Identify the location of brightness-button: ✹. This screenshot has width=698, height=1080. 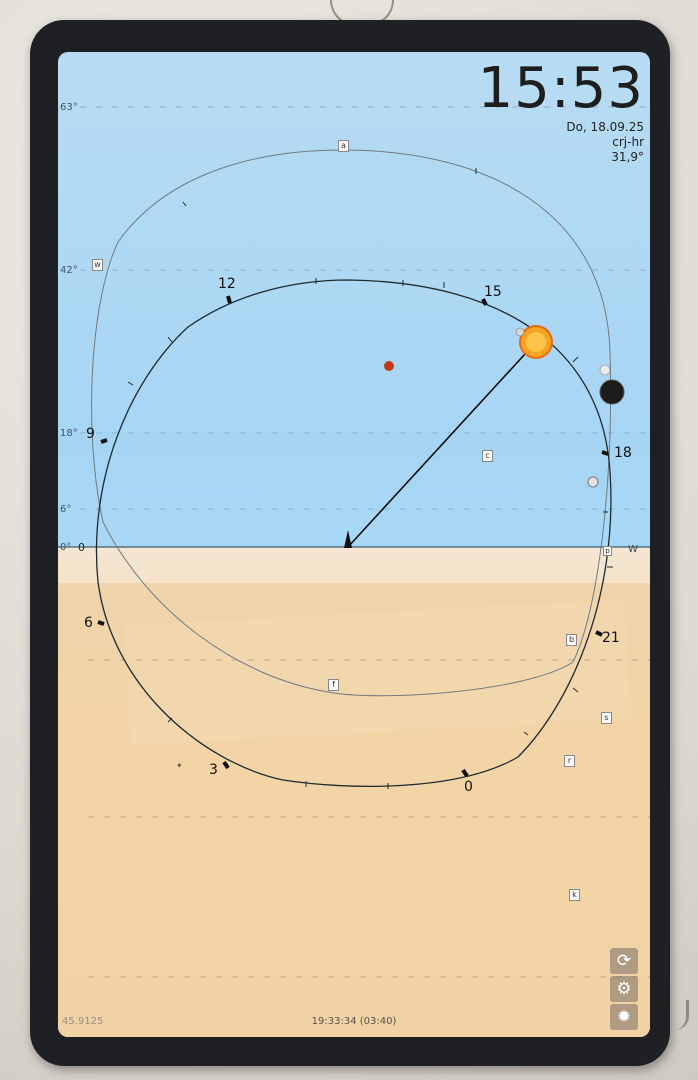
(624, 1017).